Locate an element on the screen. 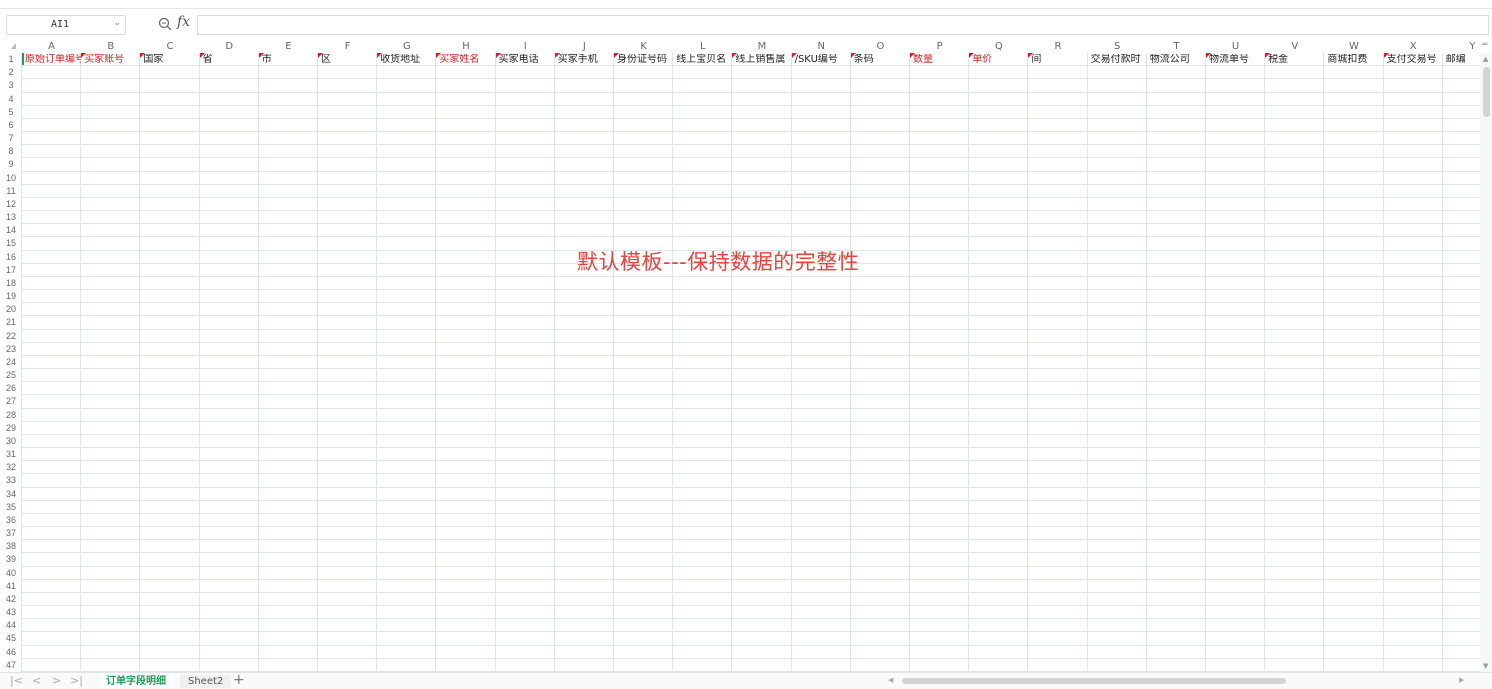  column-header-h: H is located at coordinates (465, 46).